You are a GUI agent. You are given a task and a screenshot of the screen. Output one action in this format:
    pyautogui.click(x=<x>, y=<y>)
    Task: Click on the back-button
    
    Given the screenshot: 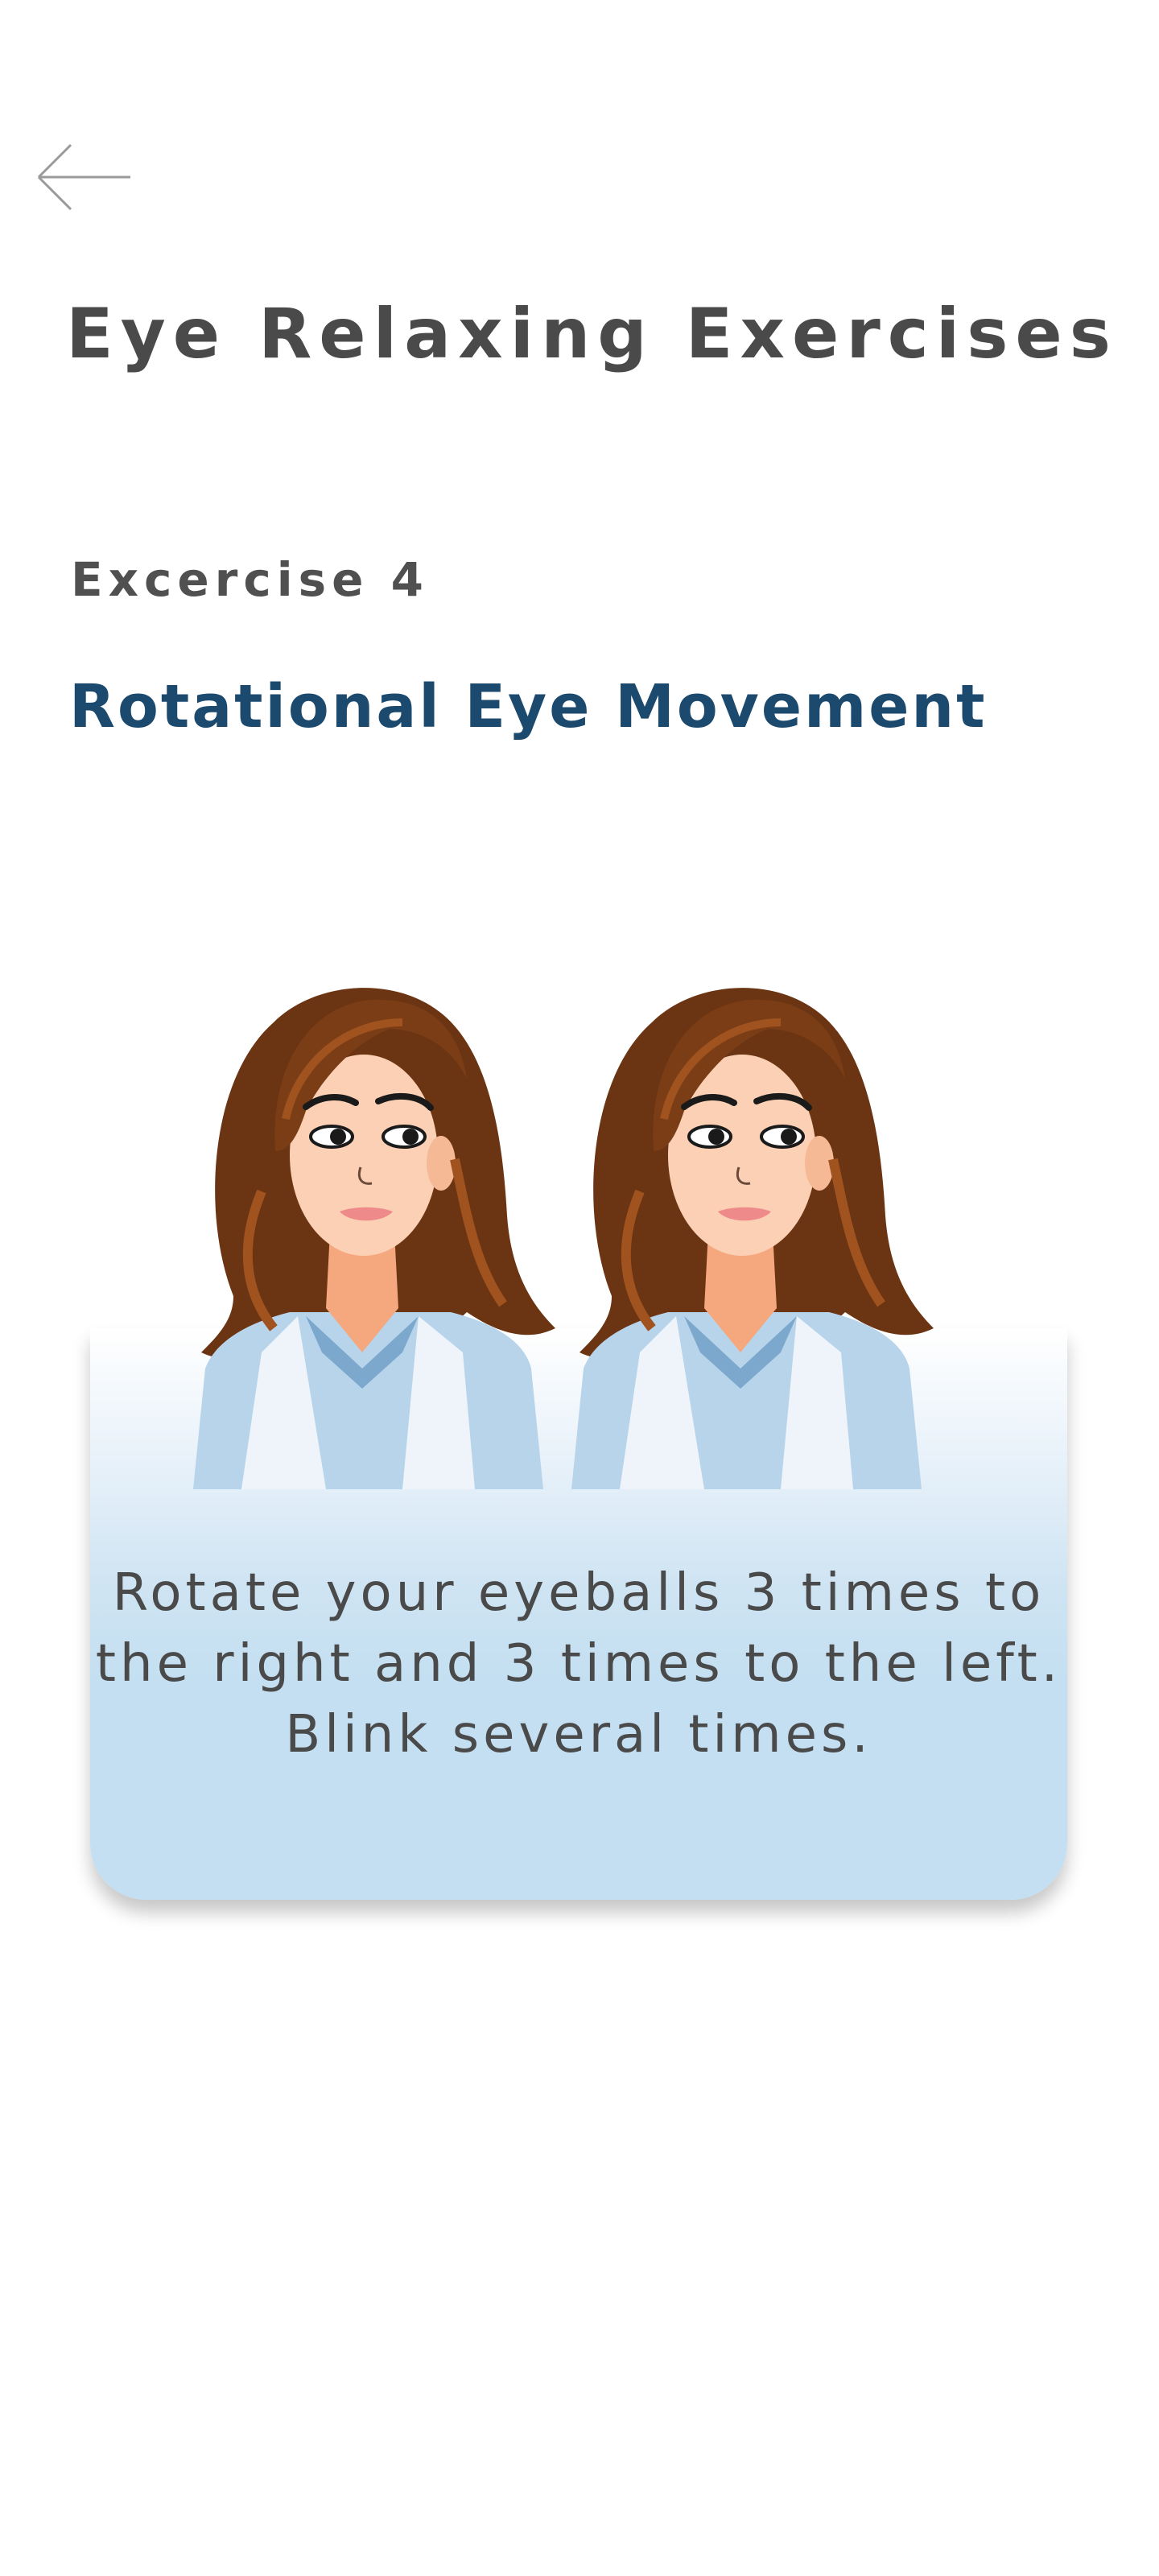 What is the action you would take?
    pyautogui.click(x=84, y=177)
    